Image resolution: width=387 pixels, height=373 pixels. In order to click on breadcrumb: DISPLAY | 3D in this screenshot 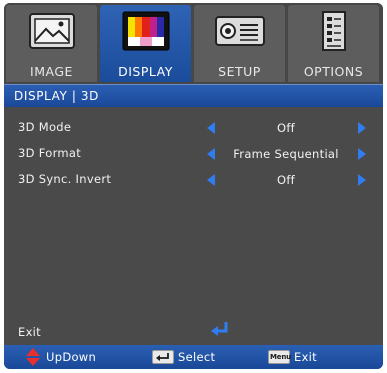, I will do `click(56, 96)`.